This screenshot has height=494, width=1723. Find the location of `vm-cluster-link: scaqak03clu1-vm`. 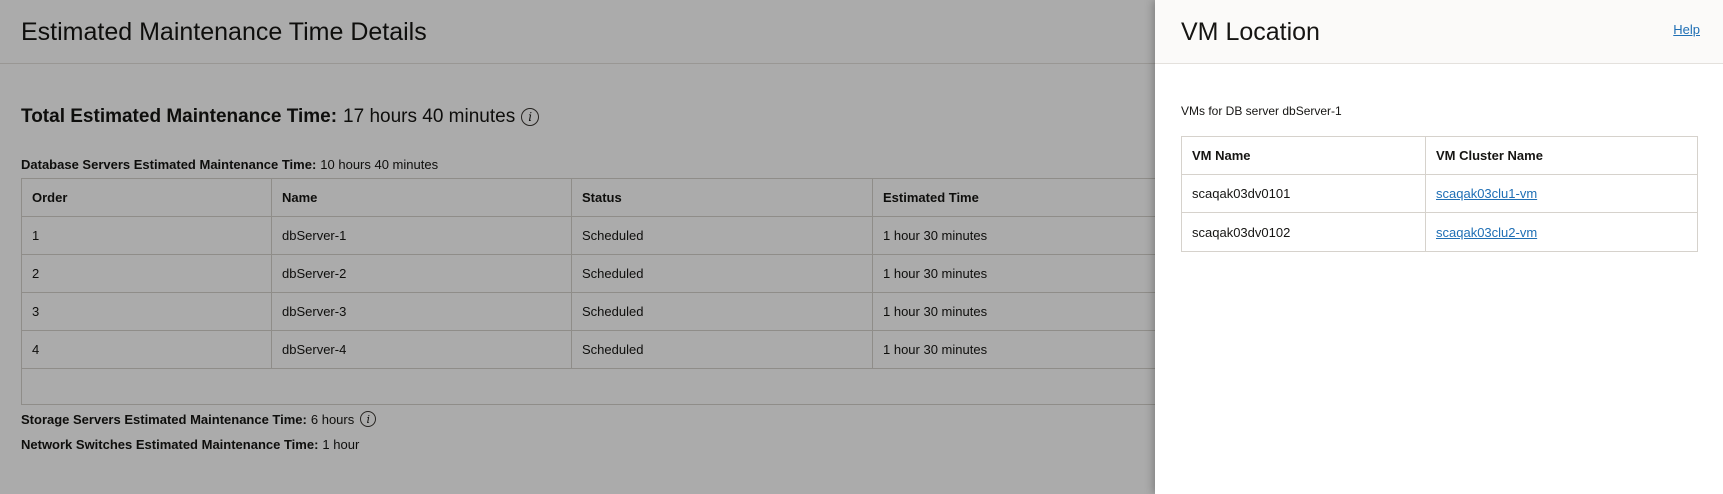

vm-cluster-link: scaqak03clu1-vm is located at coordinates (1486, 193).